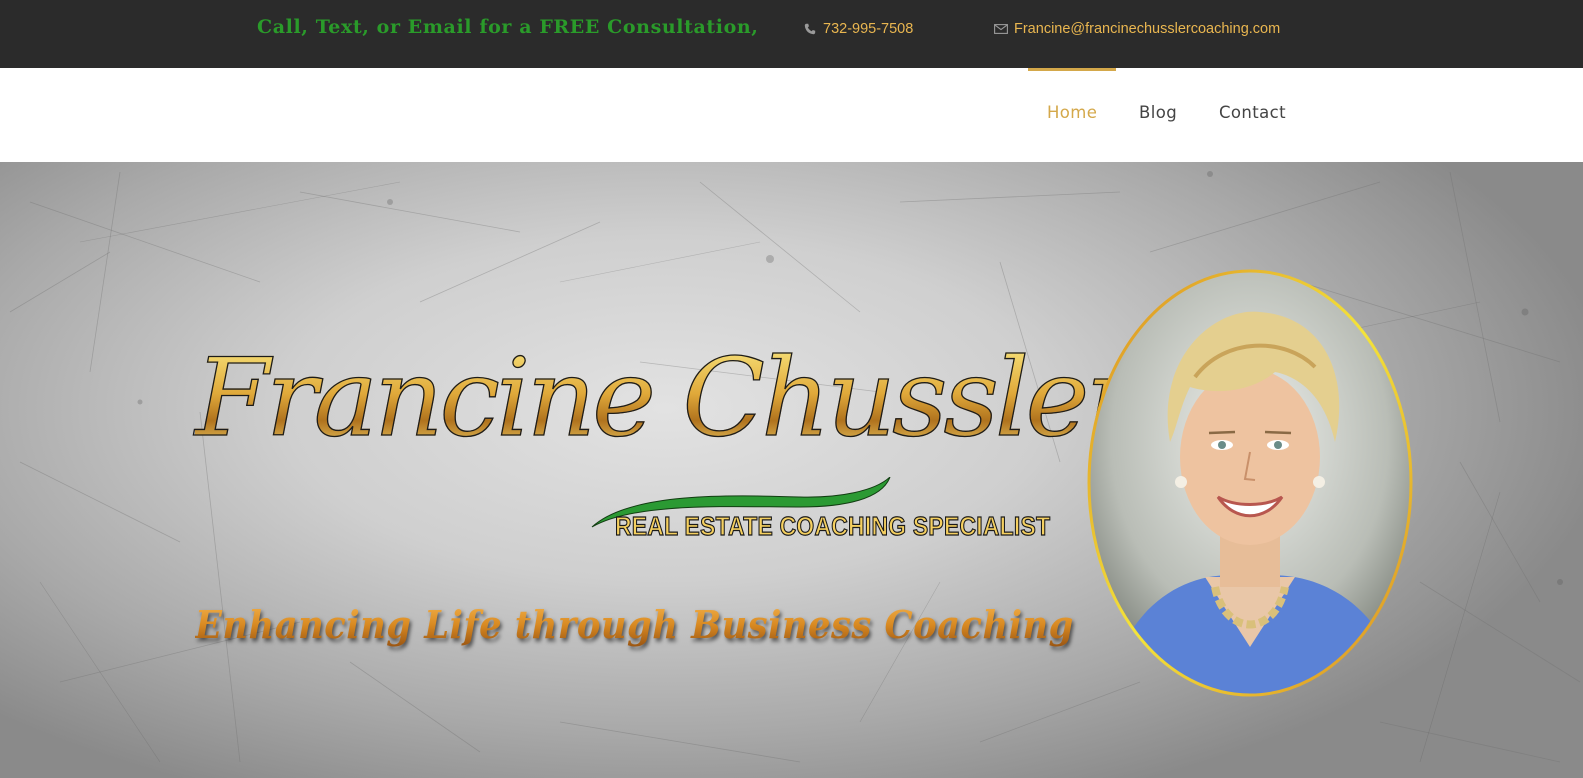 The width and height of the screenshot is (1583, 778). I want to click on nav-home: Home, so click(1072, 112).